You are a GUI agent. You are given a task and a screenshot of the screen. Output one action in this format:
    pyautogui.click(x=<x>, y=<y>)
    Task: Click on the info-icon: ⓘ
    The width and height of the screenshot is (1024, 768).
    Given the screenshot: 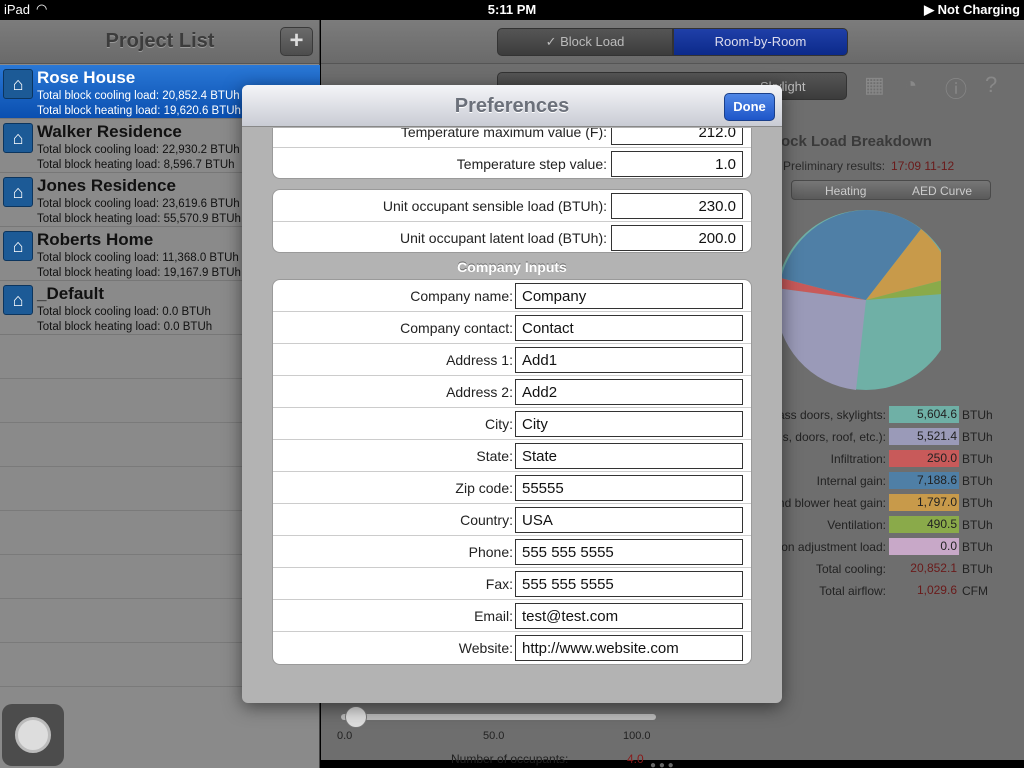 What is the action you would take?
    pyautogui.click(x=956, y=88)
    